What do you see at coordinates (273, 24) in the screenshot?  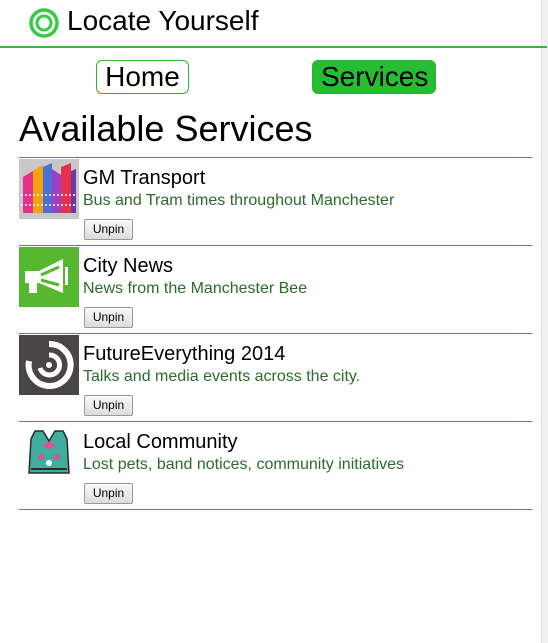 I see `app-header: Locate Yourself` at bounding box center [273, 24].